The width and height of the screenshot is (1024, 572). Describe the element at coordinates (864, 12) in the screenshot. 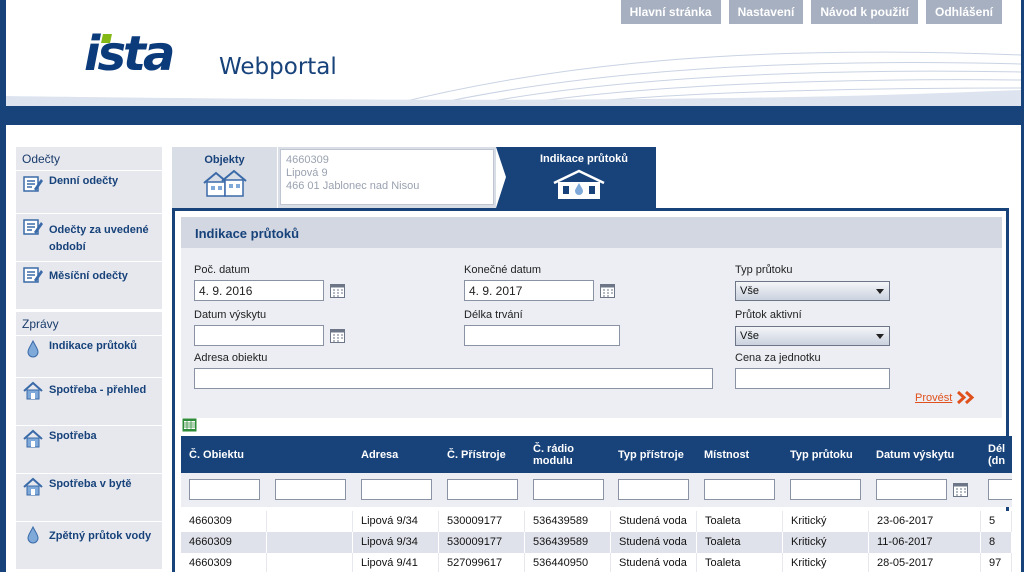

I see `nav-manual-button: Návod k použití` at that location.